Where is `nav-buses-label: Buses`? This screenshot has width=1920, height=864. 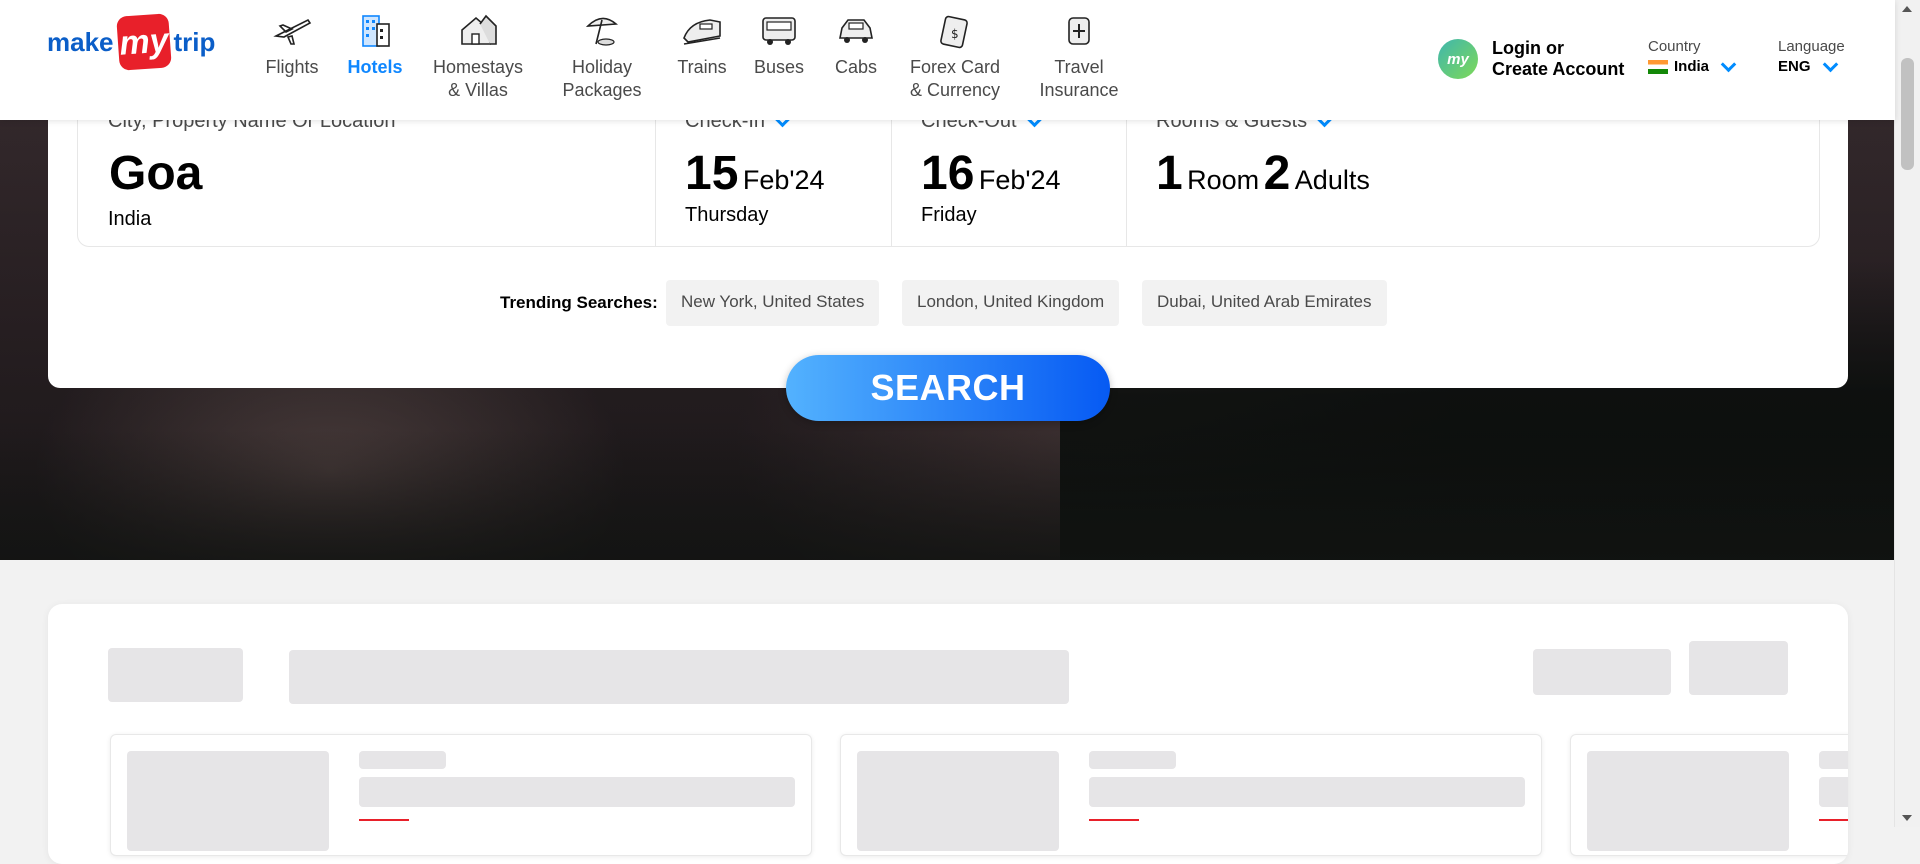
nav-buses-label: Buses is located at coordinates (779, 67).